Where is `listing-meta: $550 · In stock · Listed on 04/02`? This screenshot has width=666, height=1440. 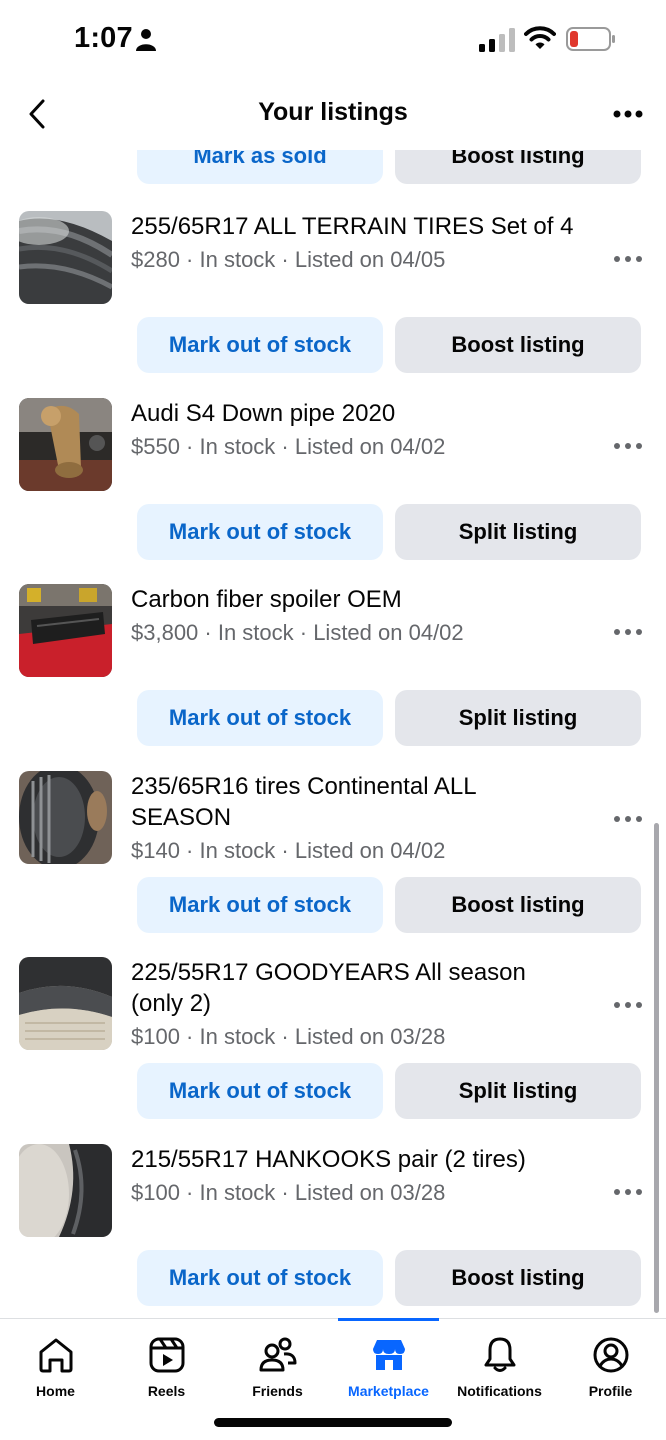
listing-meta: $550 · In stock · Listed on 04/02 is located at coordinates (288, 446).